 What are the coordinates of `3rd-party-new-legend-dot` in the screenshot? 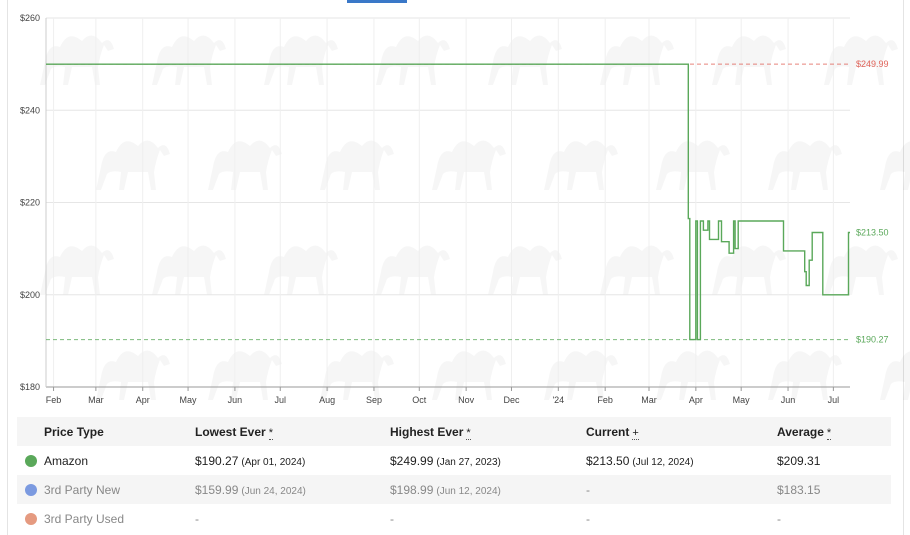 It's located at (31, 490).